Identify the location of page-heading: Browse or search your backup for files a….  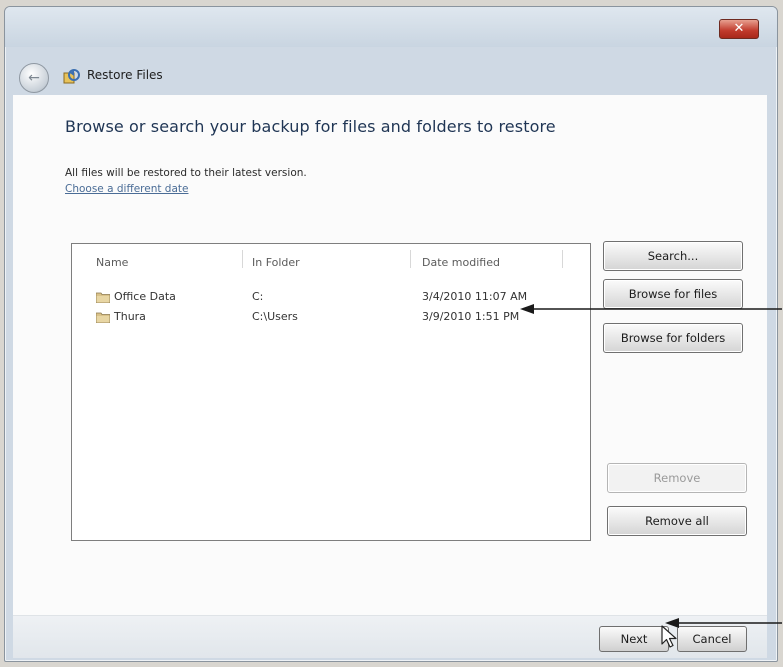
(310, 126).